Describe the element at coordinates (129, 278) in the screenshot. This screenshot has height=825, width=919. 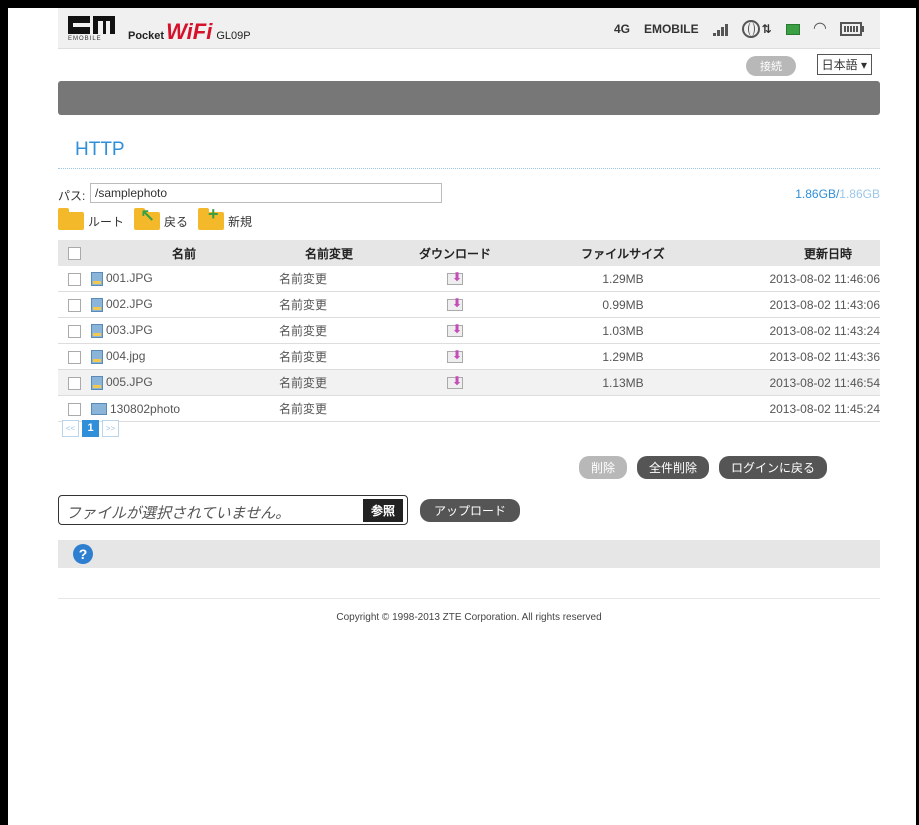
I see `file-name: 001.JPG` at that location.